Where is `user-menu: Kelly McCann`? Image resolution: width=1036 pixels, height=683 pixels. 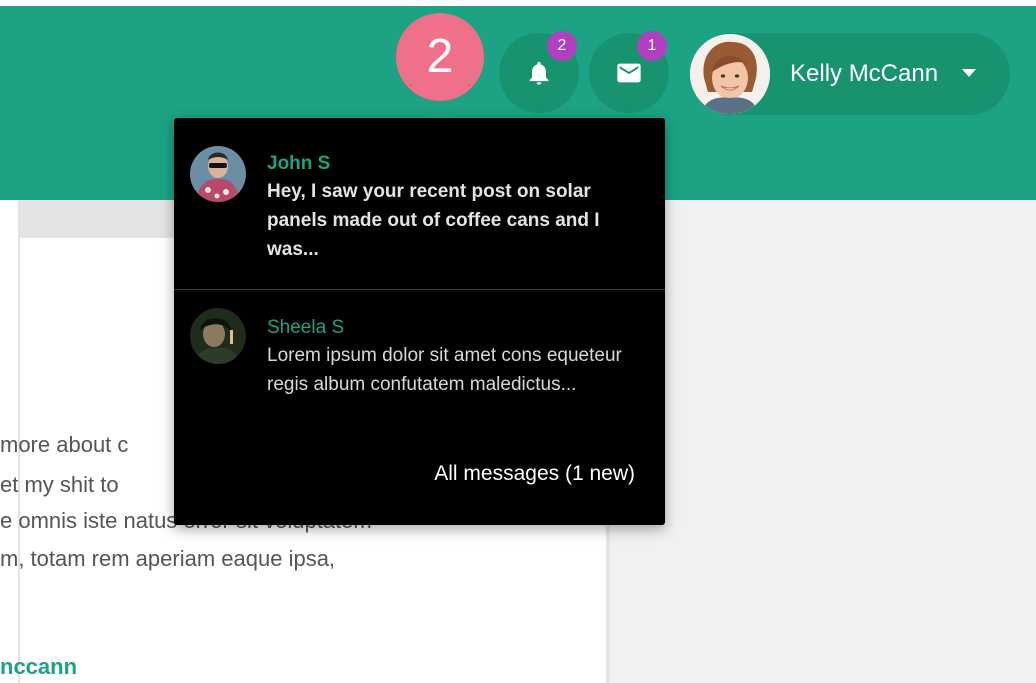
user-menu: Kelly McCann is located at coordinates (850, 74).